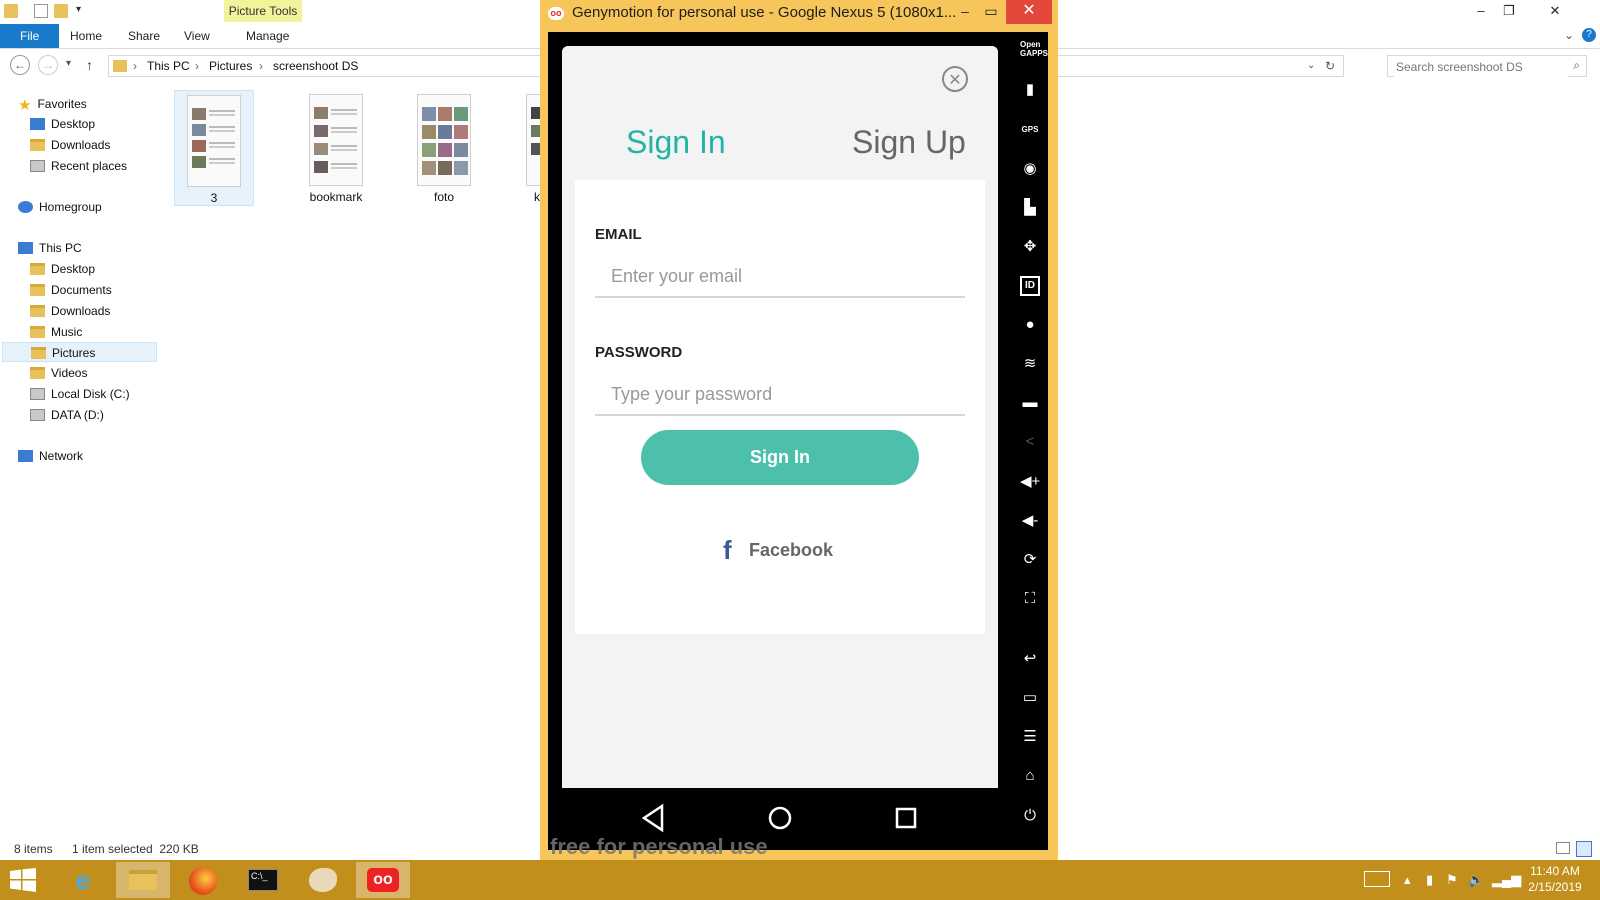 The width and height of the screenshot is (1600, 900). What do you see at coordinates (1030, 482) in the screenshot?
I see `volume-up-icon: ◀+` at bounding box center [1030, 482].